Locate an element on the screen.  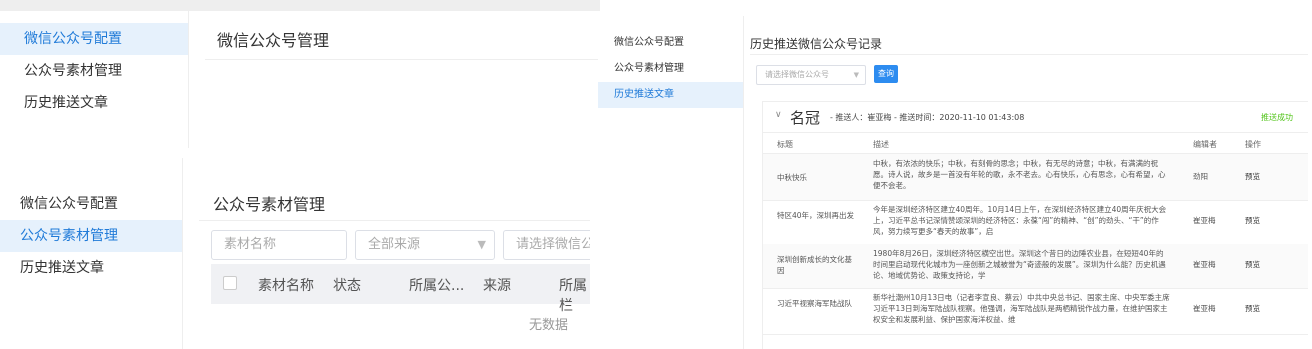
material-name-input: 素材名称 is located at coordinates (279, 245).